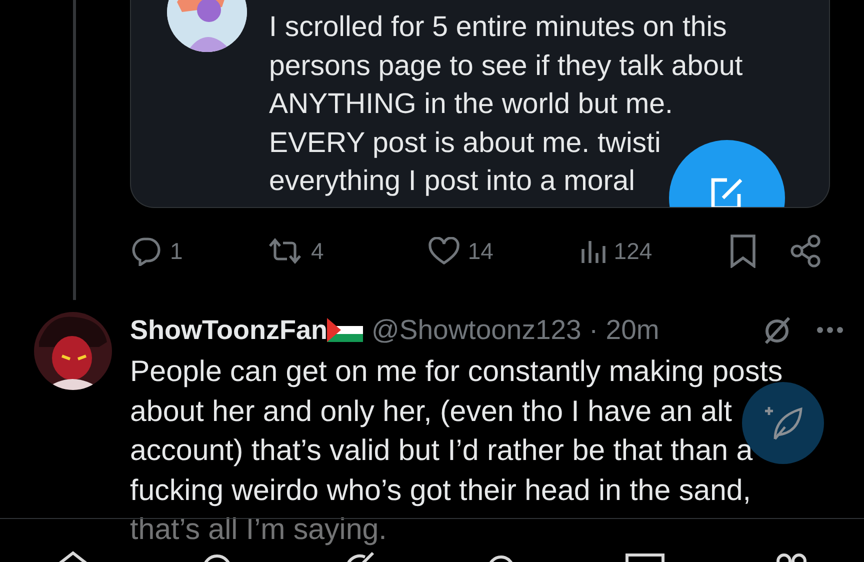 The height and width of the screenshot is (562, 864). Describe the element at coordinates (146, 251) in the screenshot. I see `speech-bubble-icon` at that location.